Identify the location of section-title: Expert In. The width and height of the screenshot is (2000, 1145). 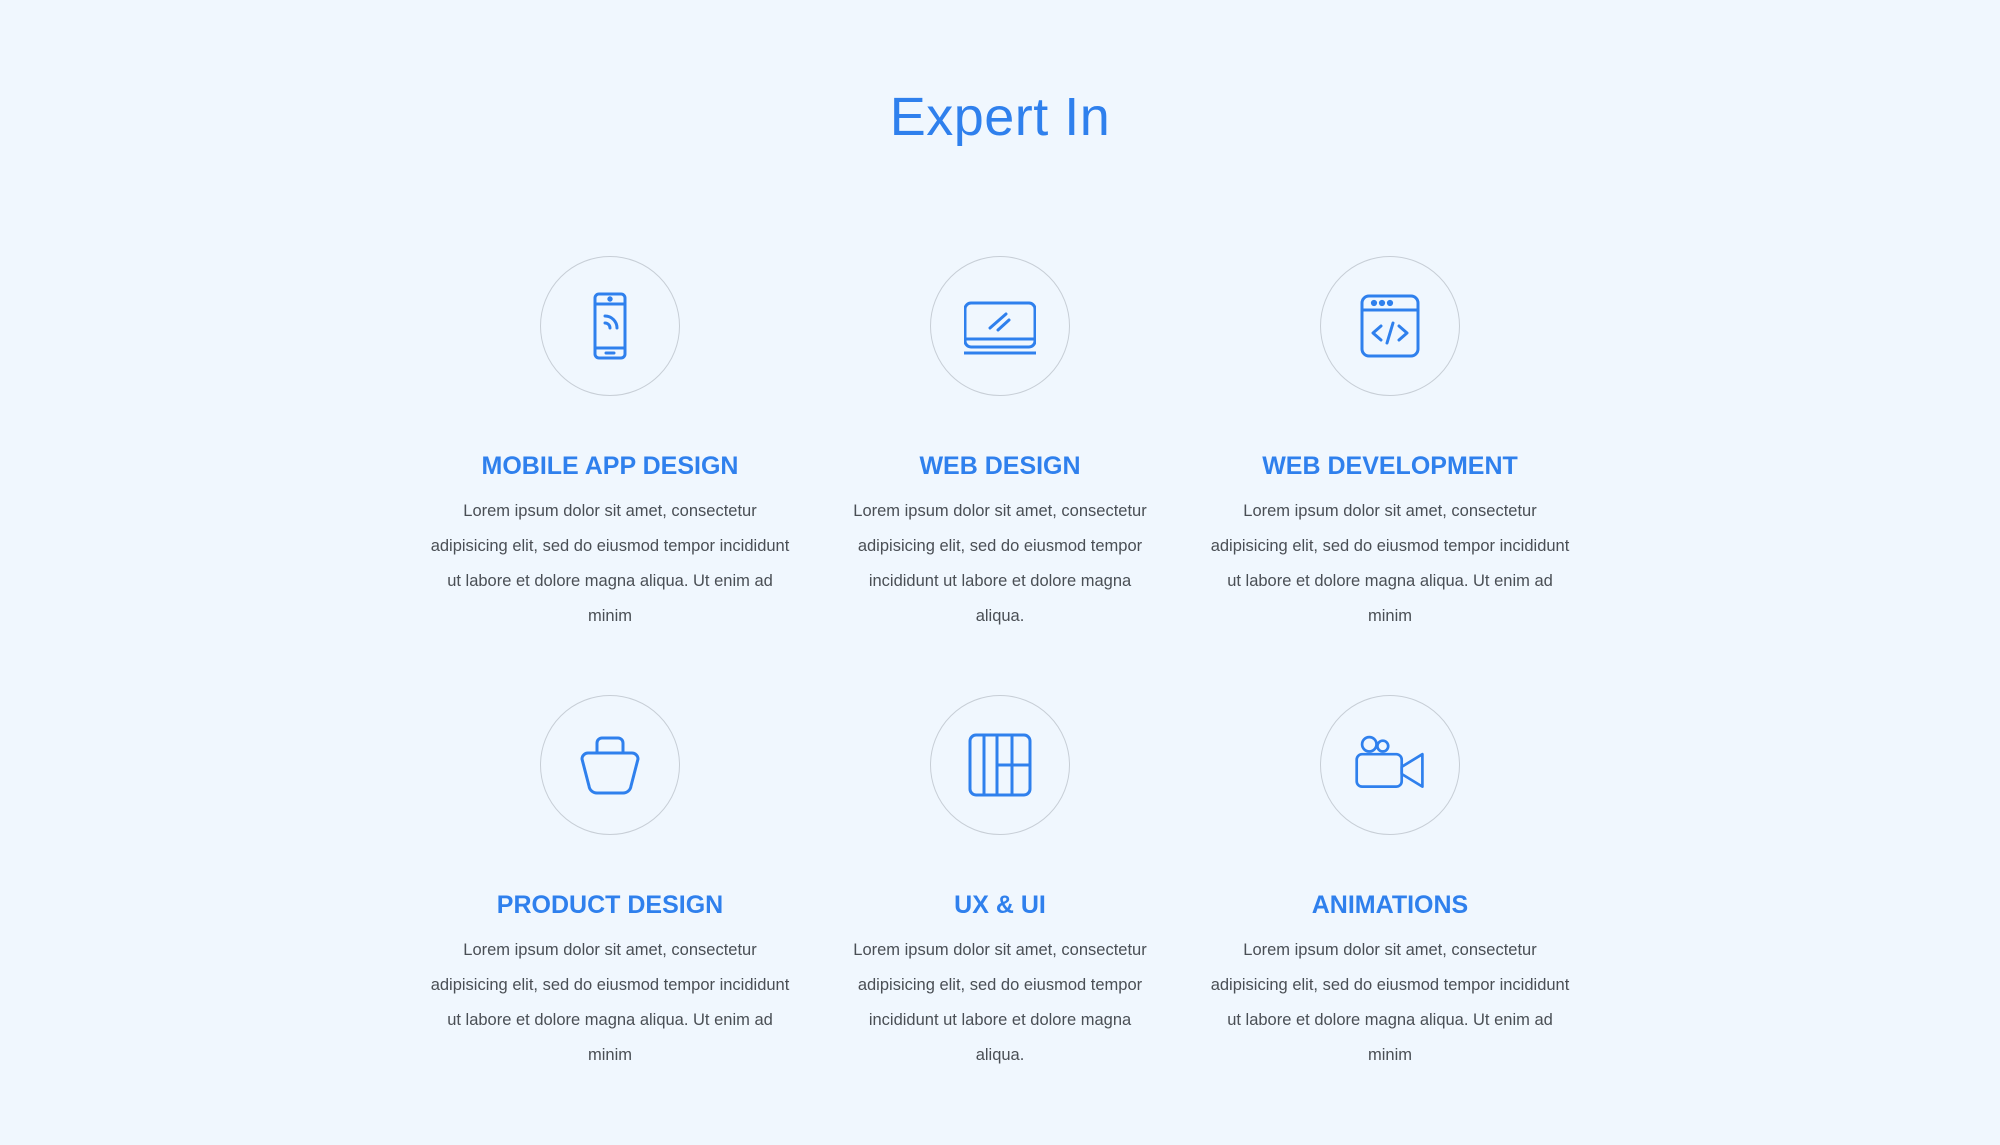
(1000, 117).